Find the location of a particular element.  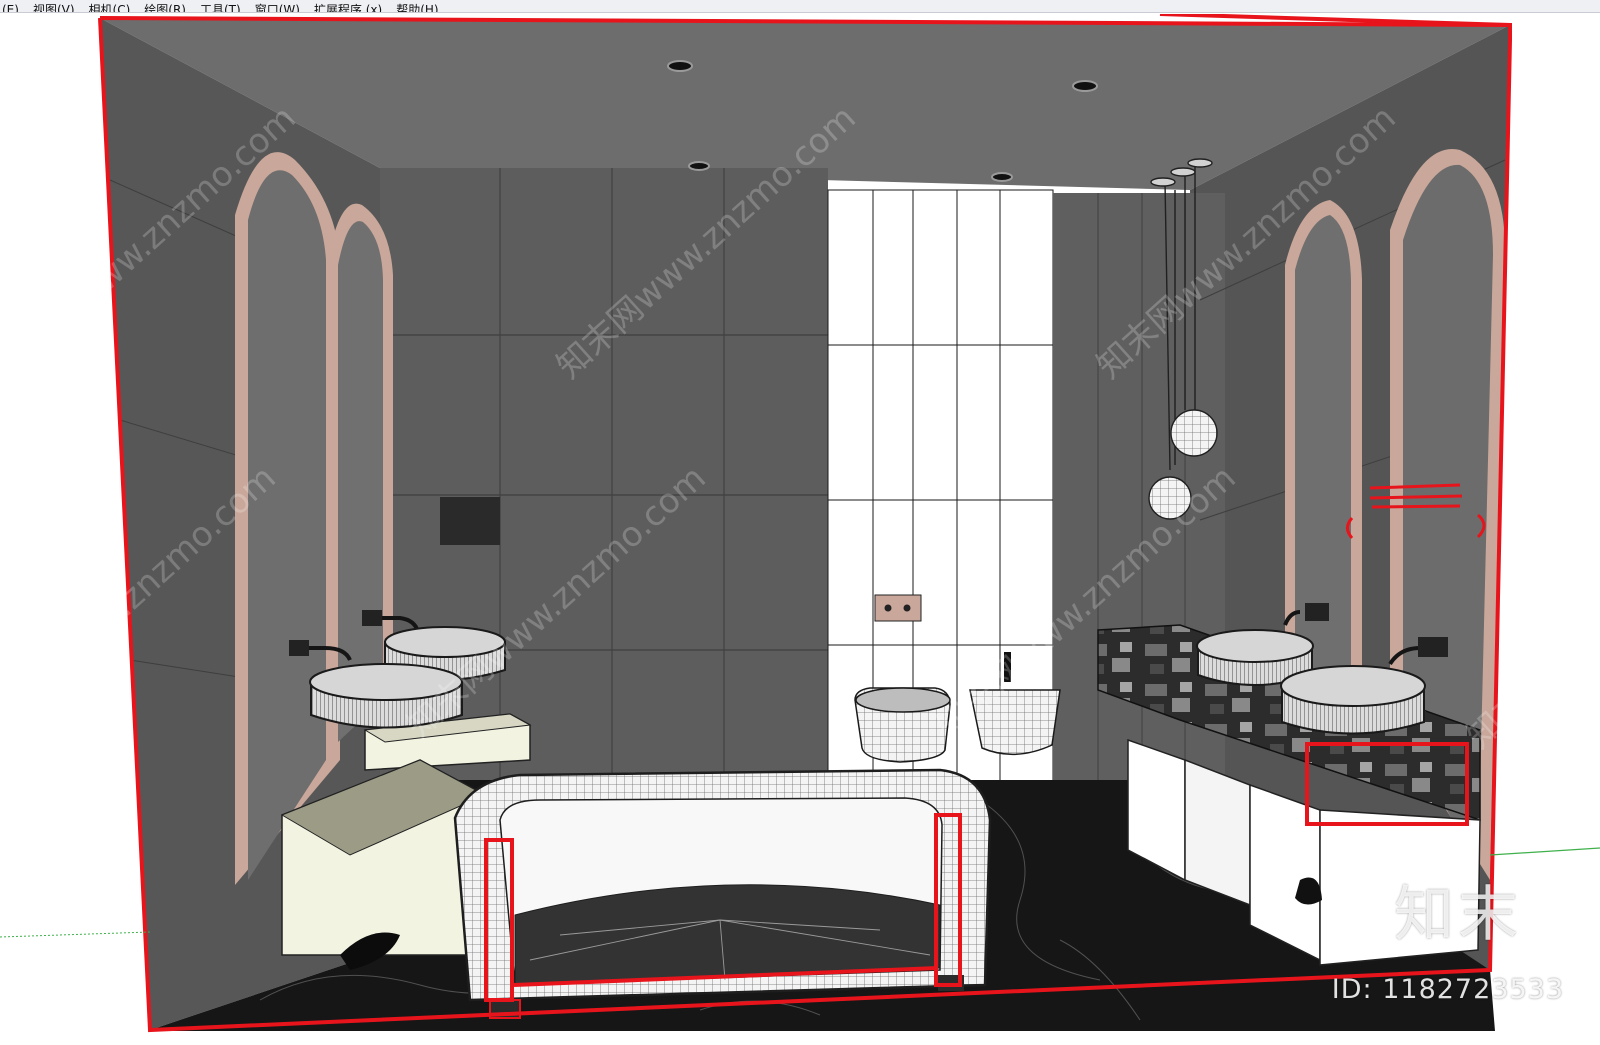

menu-view: 视图(V) is located at coordinates (54, 8).